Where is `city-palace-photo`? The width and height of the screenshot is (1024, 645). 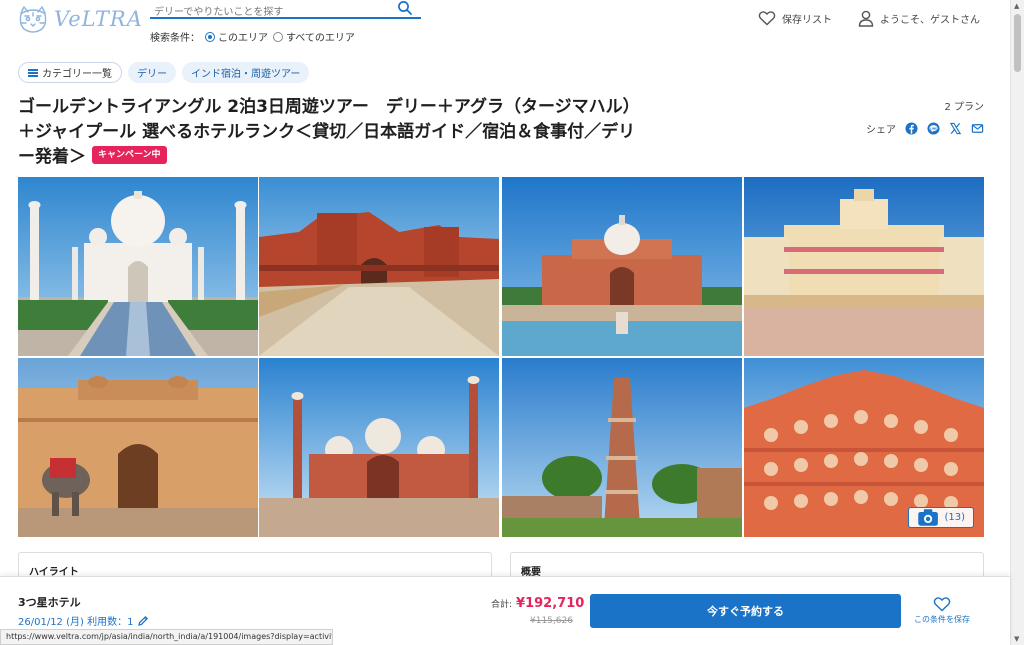 city-palace-photo is located at coordinates (864, 266).